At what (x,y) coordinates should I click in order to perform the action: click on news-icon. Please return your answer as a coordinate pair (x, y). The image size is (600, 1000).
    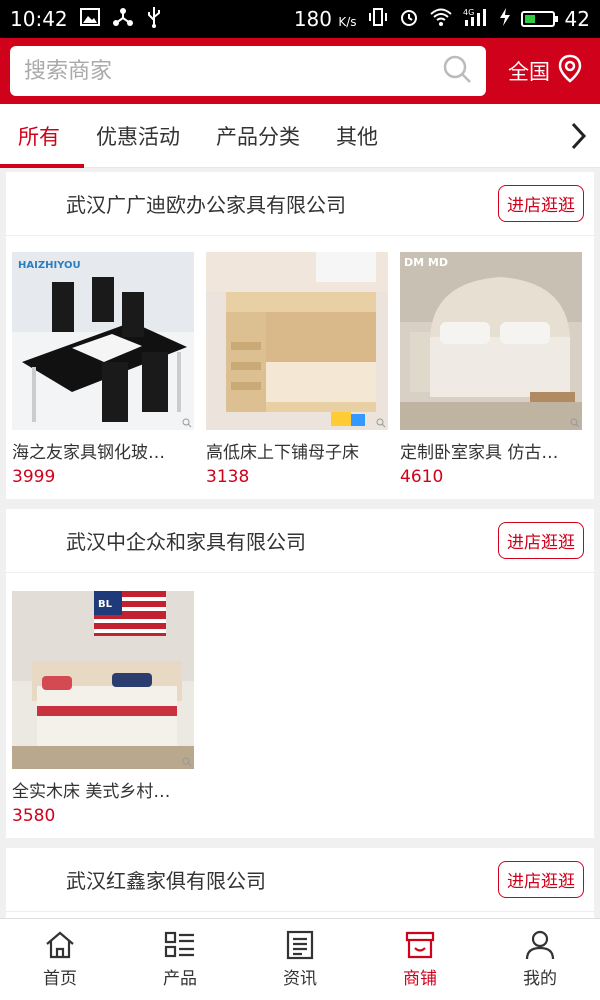
    Looking at the image, I should click on (300, 945).